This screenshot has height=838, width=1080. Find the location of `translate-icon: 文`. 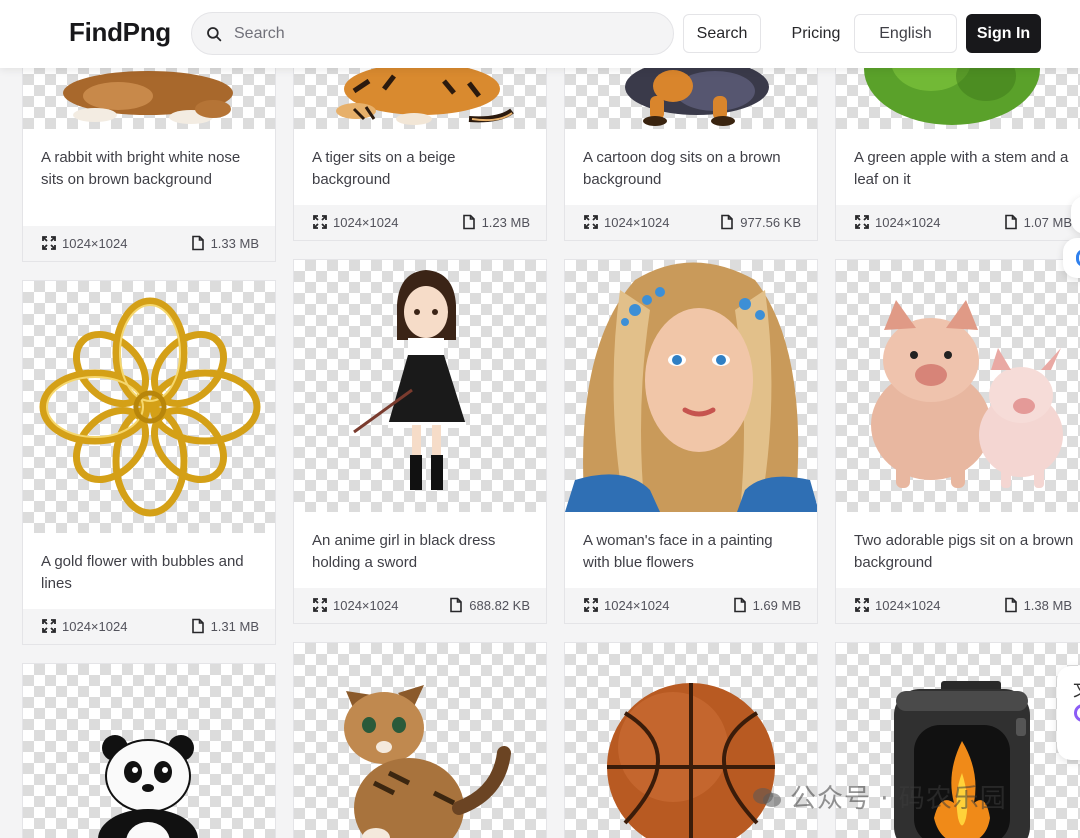

translate-icon: 文 is located at coordinates (1076, 689).